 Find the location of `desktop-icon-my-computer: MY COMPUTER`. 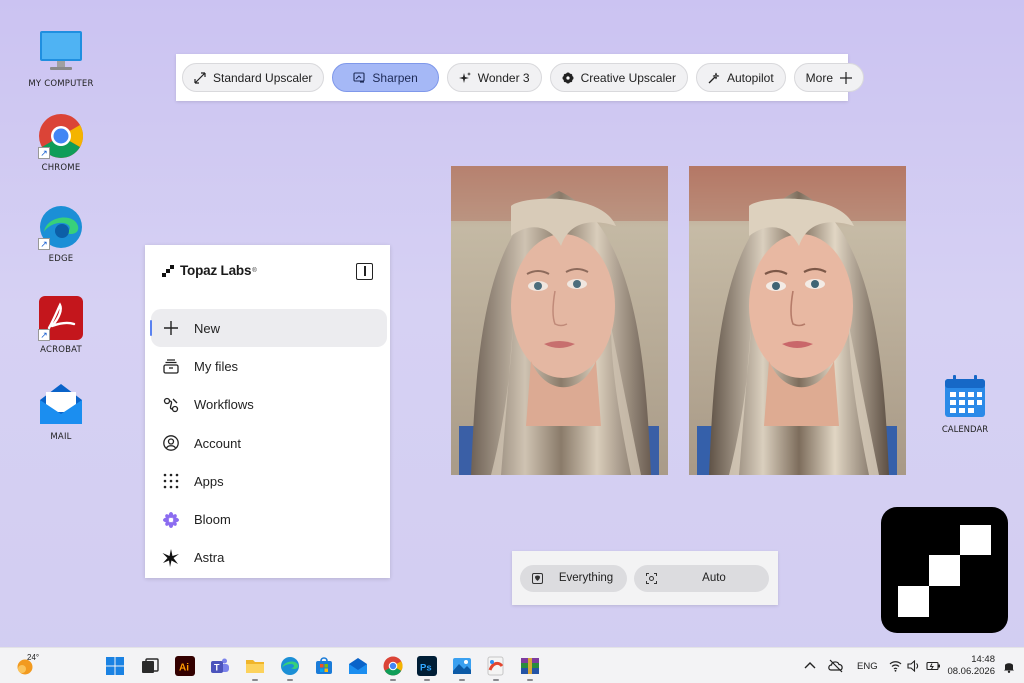

desktop-icon-my-computer: MY COMPUTER is located at coordinates (61, 59).